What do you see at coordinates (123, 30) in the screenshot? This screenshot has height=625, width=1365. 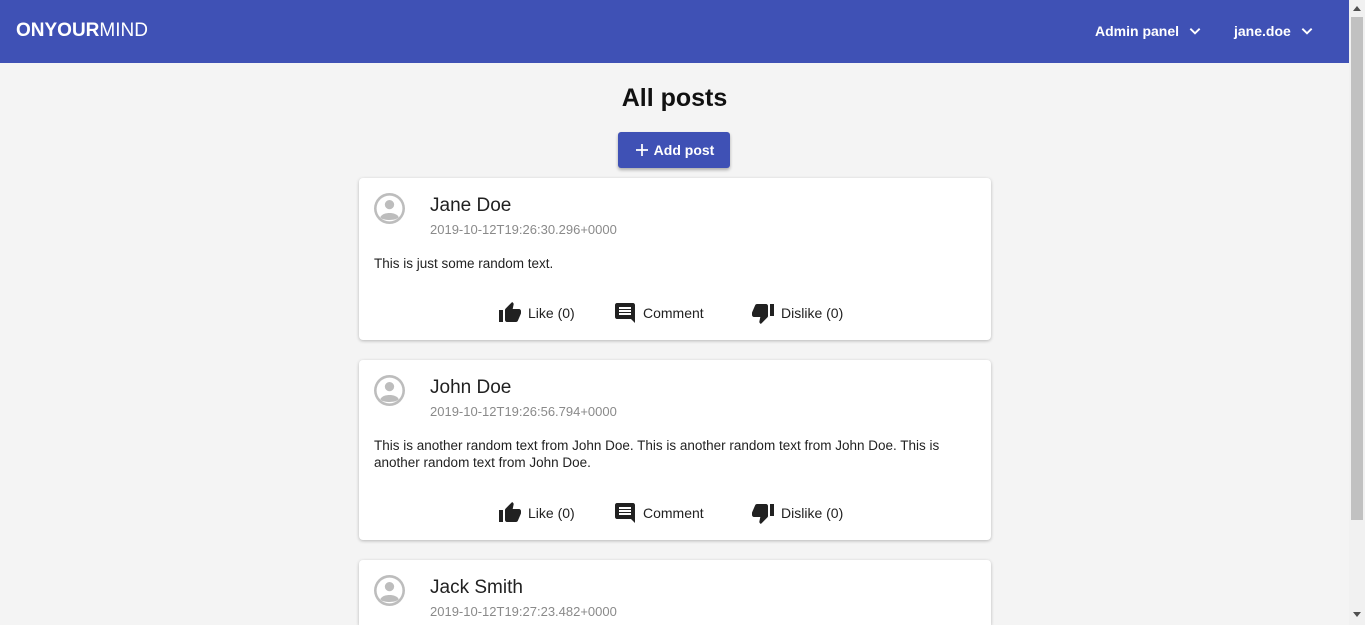 I see `brand-part-3: MIND` at bounding box center [123, 30].